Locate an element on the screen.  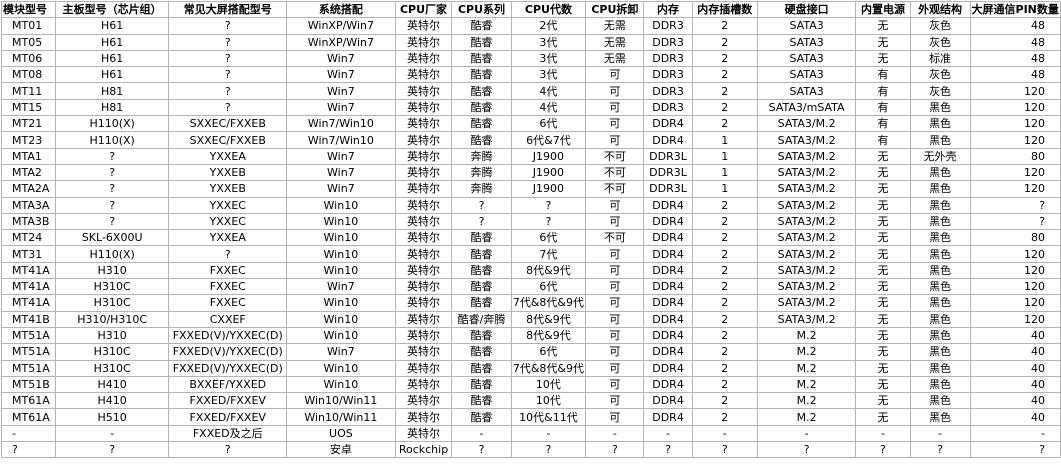
cell-cpu-removable: ? is located at coordinates (615, 450).